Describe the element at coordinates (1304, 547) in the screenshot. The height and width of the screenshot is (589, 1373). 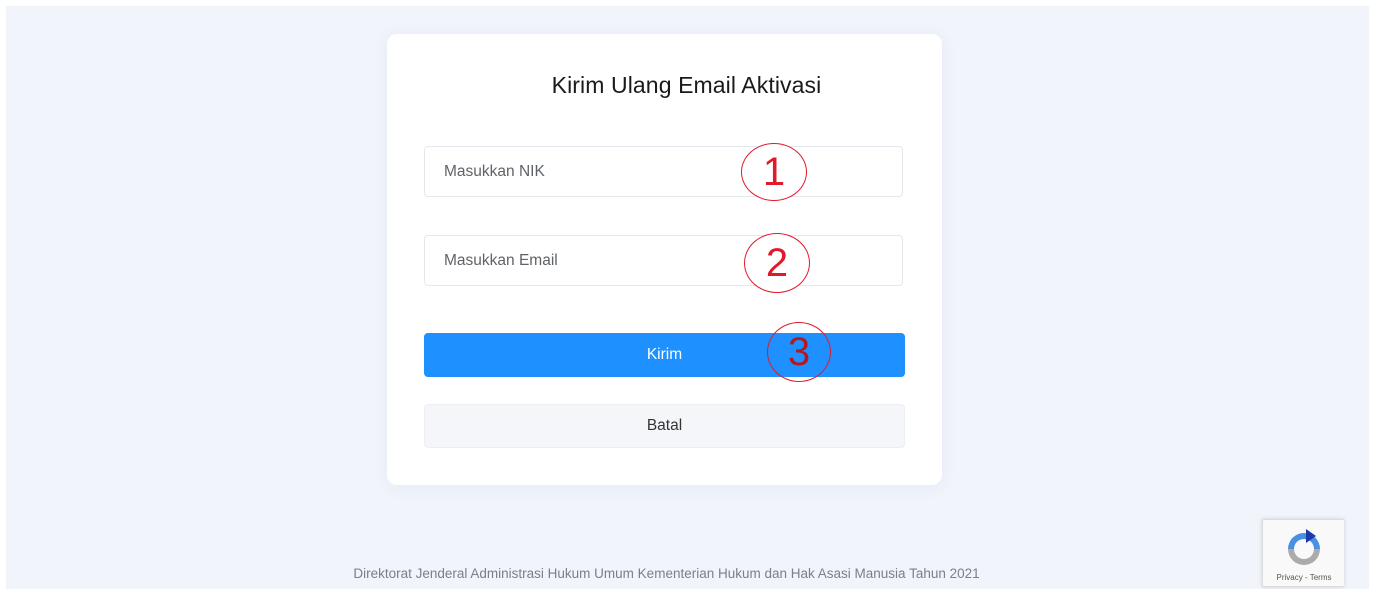
I see `recaptcha-icon` at that location.